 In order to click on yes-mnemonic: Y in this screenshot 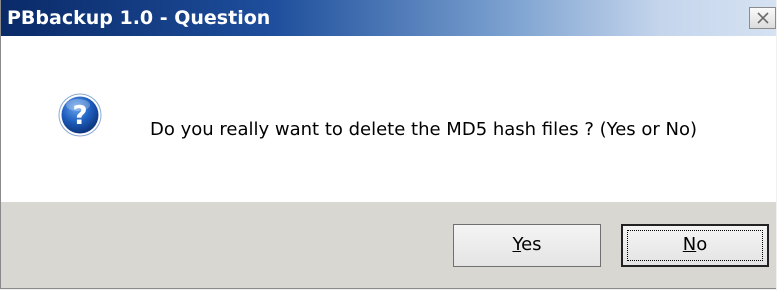, I will do `click(517, 244)`.